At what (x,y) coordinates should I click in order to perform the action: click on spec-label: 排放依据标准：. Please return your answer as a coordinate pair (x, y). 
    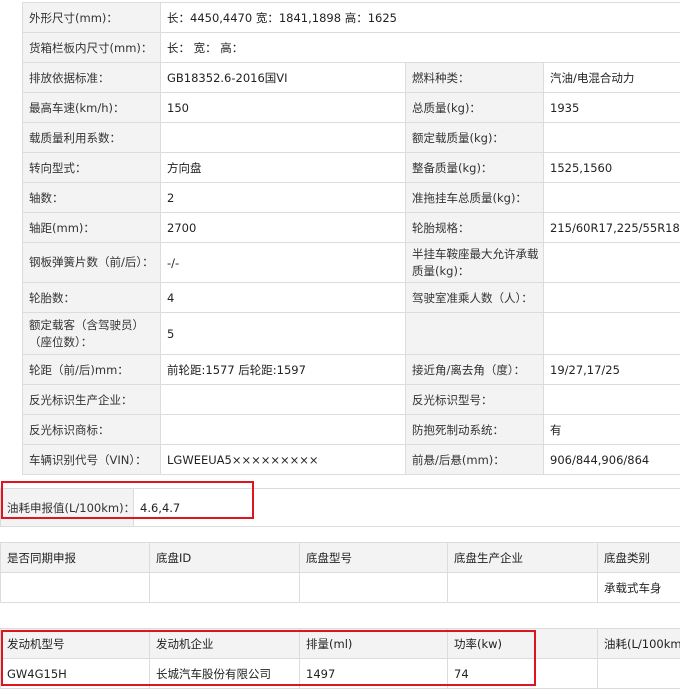
    Looking at the image, I should click on (91, 77).